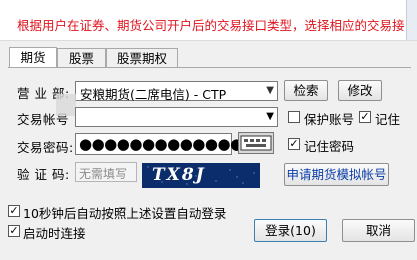  What do you see at coordinates (176, 117) in the screenshot?
I see `account-input: ▼` at bounding box center [176, 117].